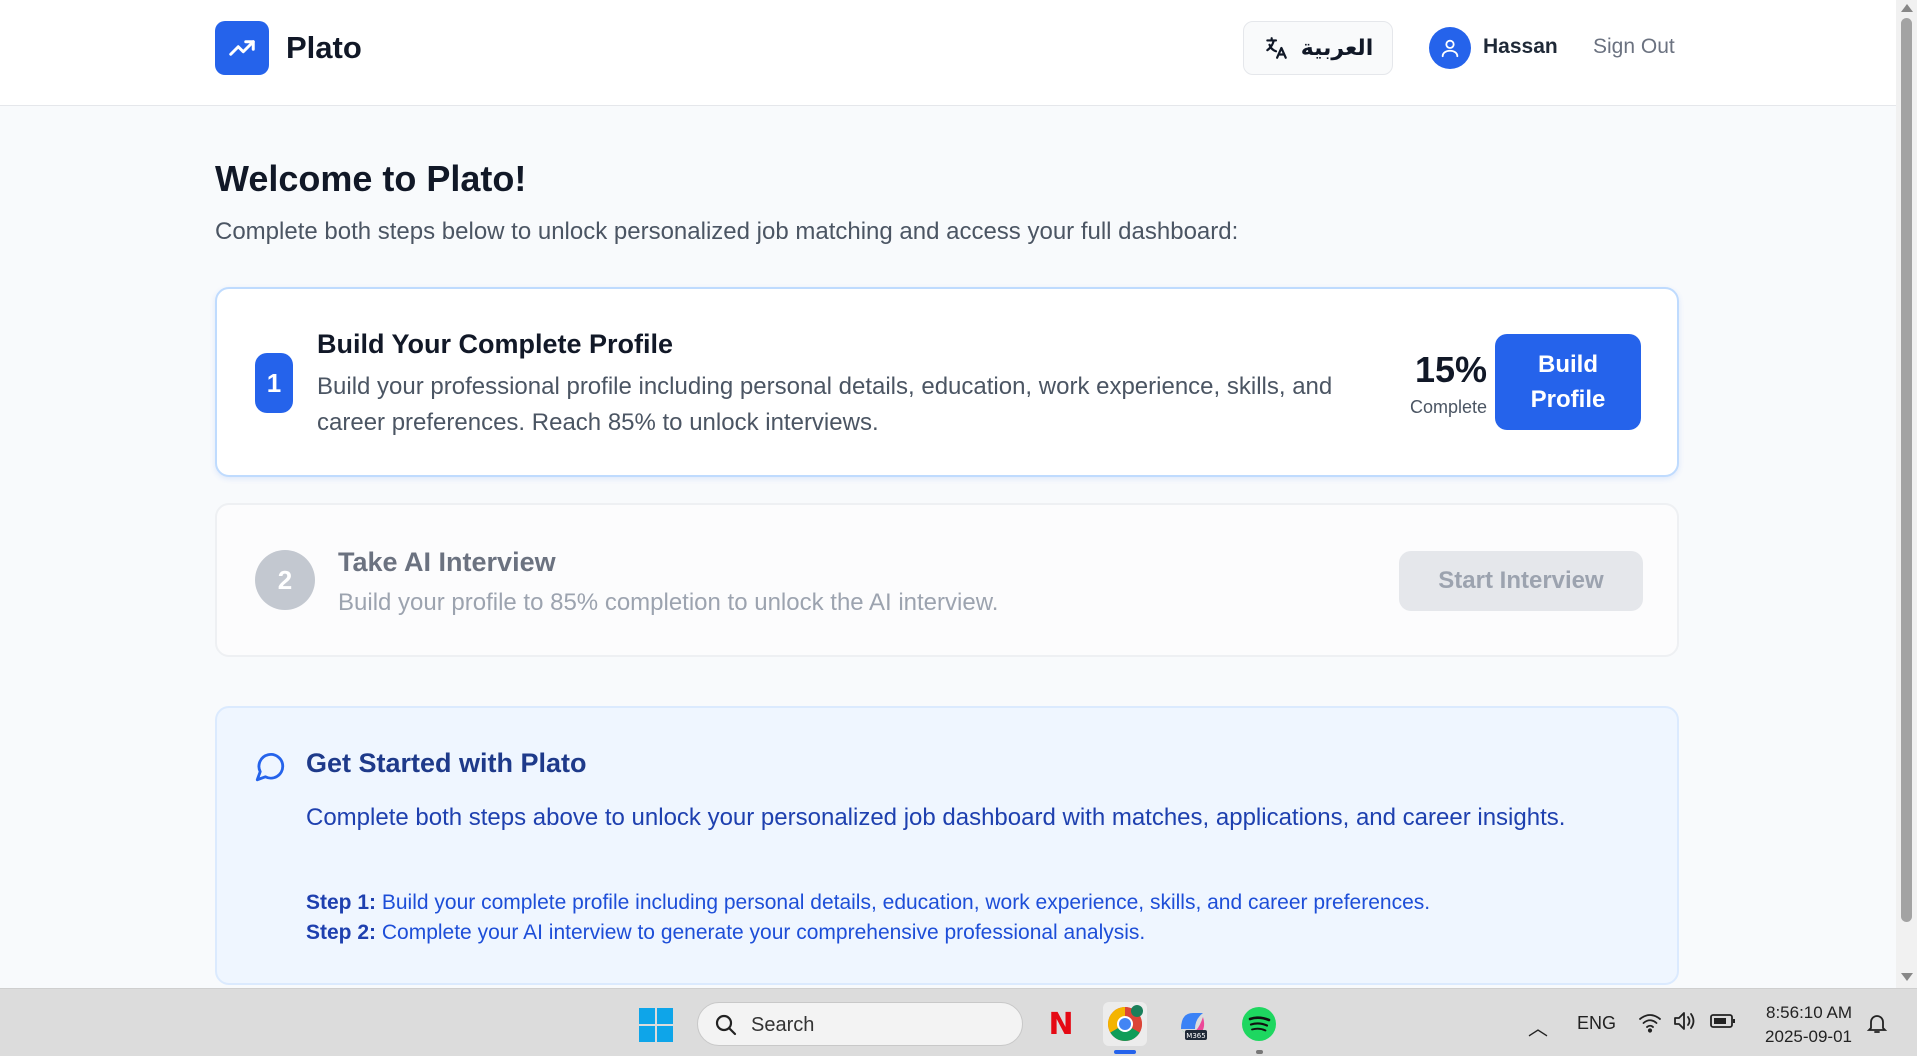 This screenshot has width=1917, height=1056. I want to click on running-app-indicator, so click(1259, 1052).